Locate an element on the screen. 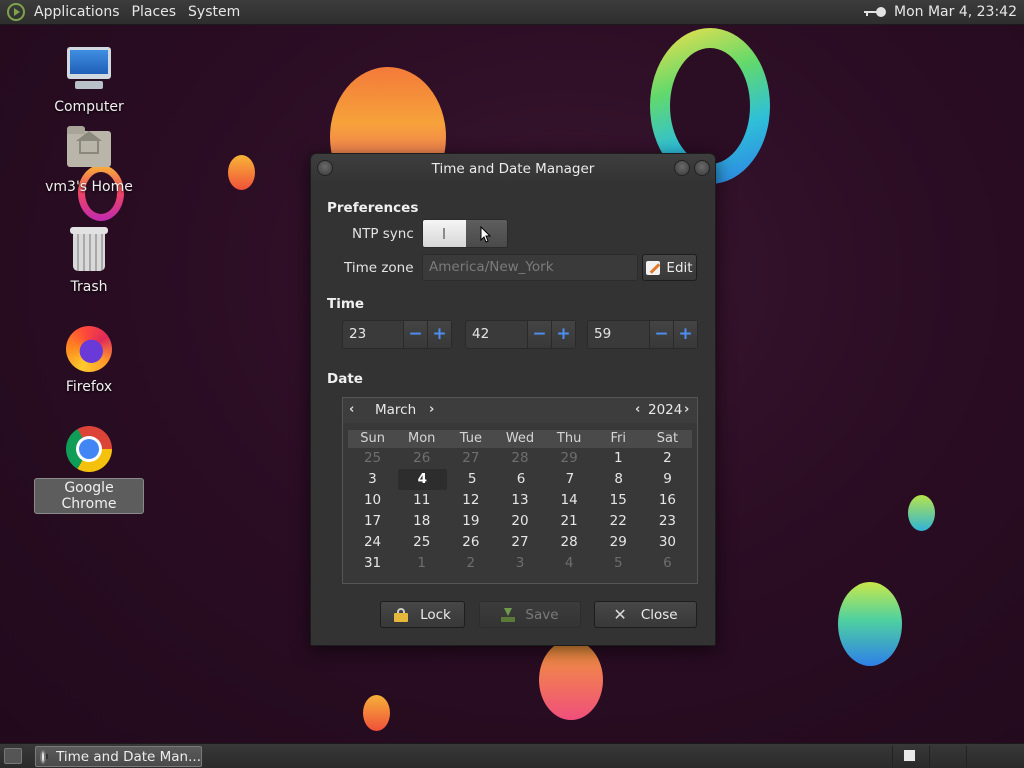  lock-button: Lock is located at coordinates (422, 614).